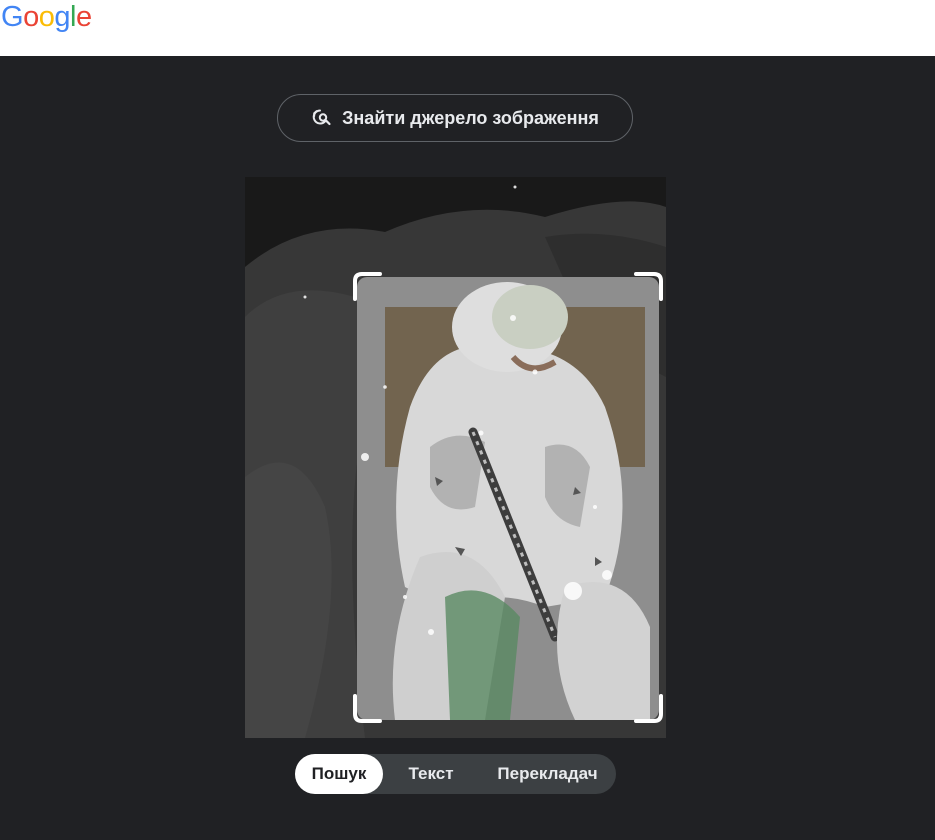  What do you see at coordinates (649, 286) in the screenshot?
I see `crop-handle-top-right` at bounding box center [649, 286].